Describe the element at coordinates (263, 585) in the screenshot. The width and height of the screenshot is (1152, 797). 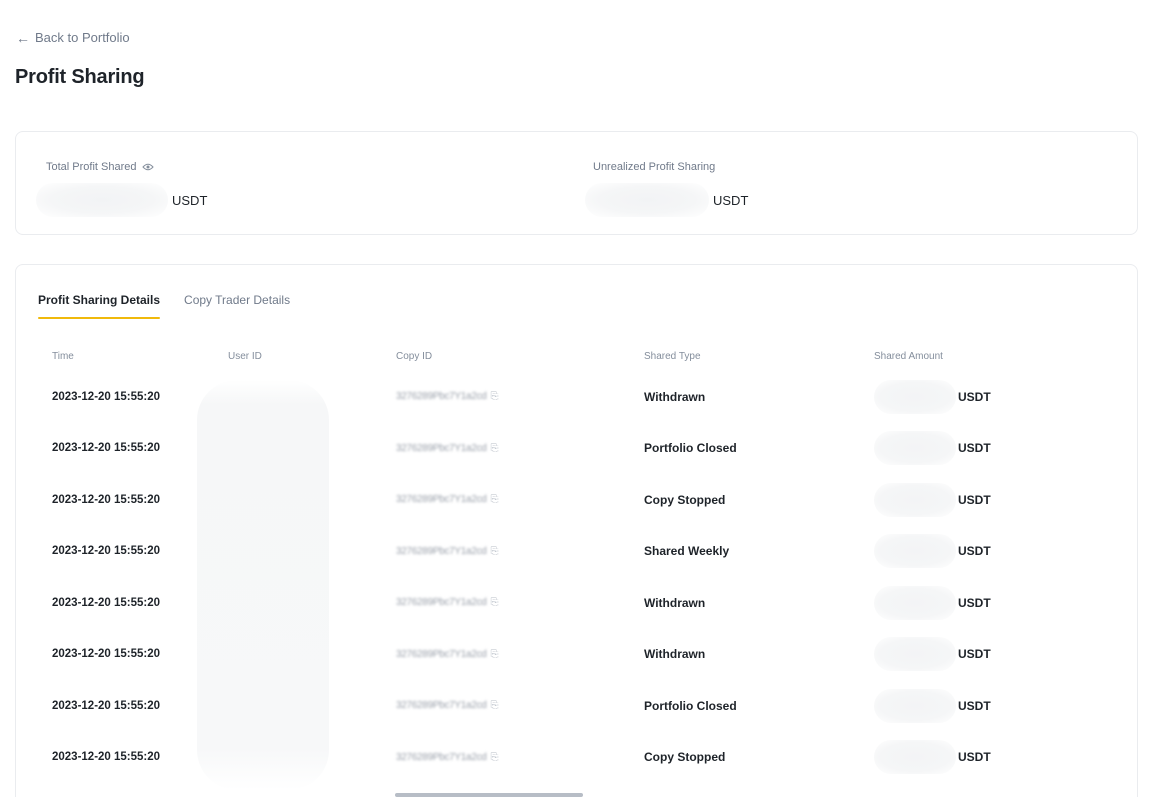
I see `redacted-user-ids` at that location.